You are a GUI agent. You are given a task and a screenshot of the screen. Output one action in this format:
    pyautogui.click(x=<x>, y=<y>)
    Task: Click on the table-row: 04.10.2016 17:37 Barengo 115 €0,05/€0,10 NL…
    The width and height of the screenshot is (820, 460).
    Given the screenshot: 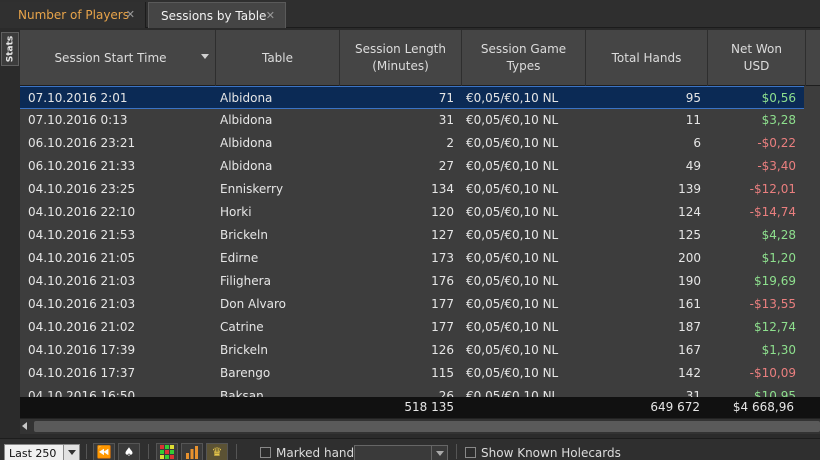 What is the action you would take?
    pyautogui.click(x=412, y=373)
    